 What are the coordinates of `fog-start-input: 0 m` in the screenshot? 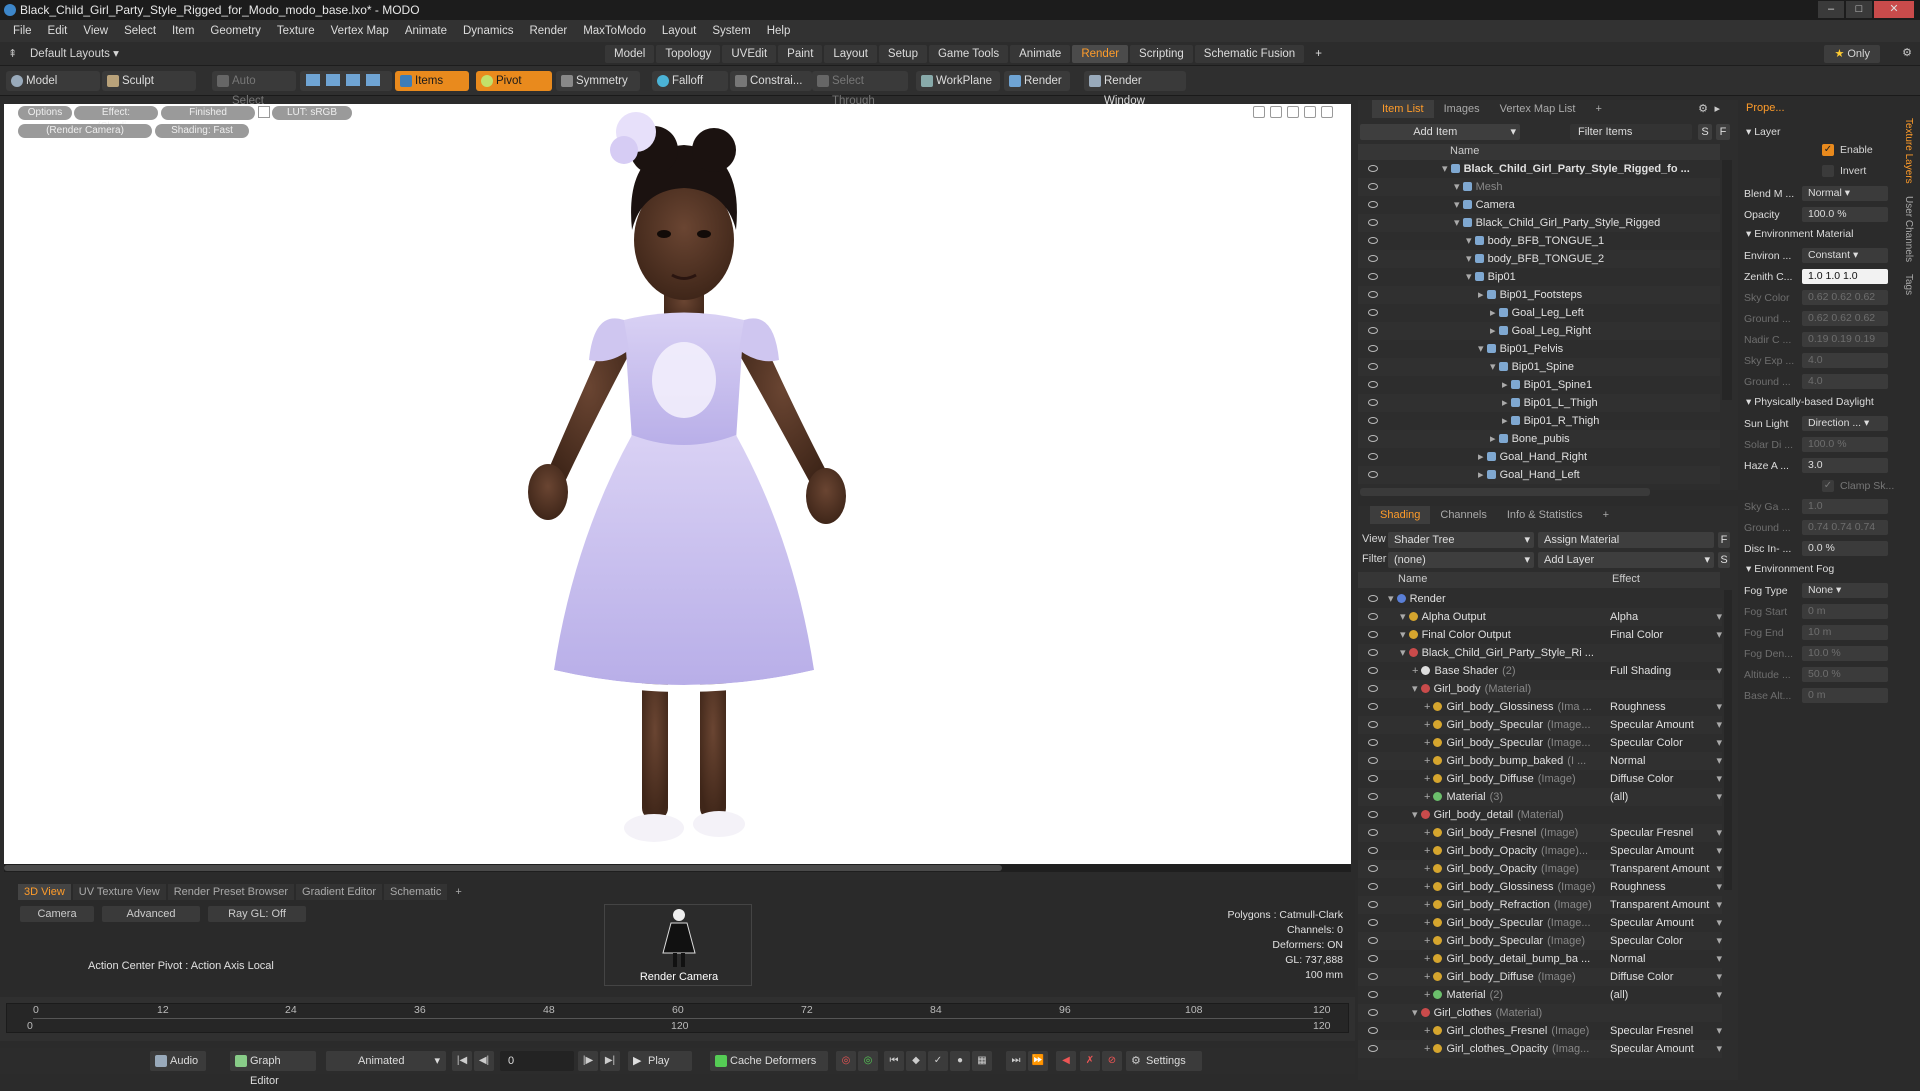 It's located at (1845, 611).